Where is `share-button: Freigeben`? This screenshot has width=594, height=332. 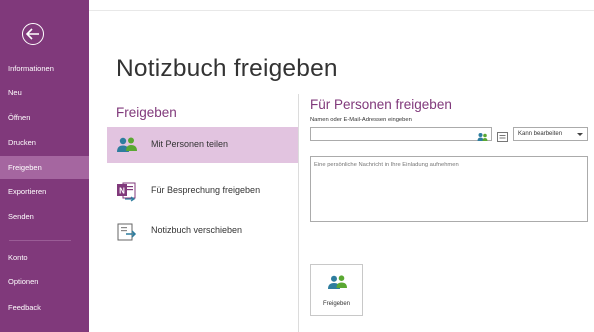
share-button: Freigeben is located at coordinates (336, 290).